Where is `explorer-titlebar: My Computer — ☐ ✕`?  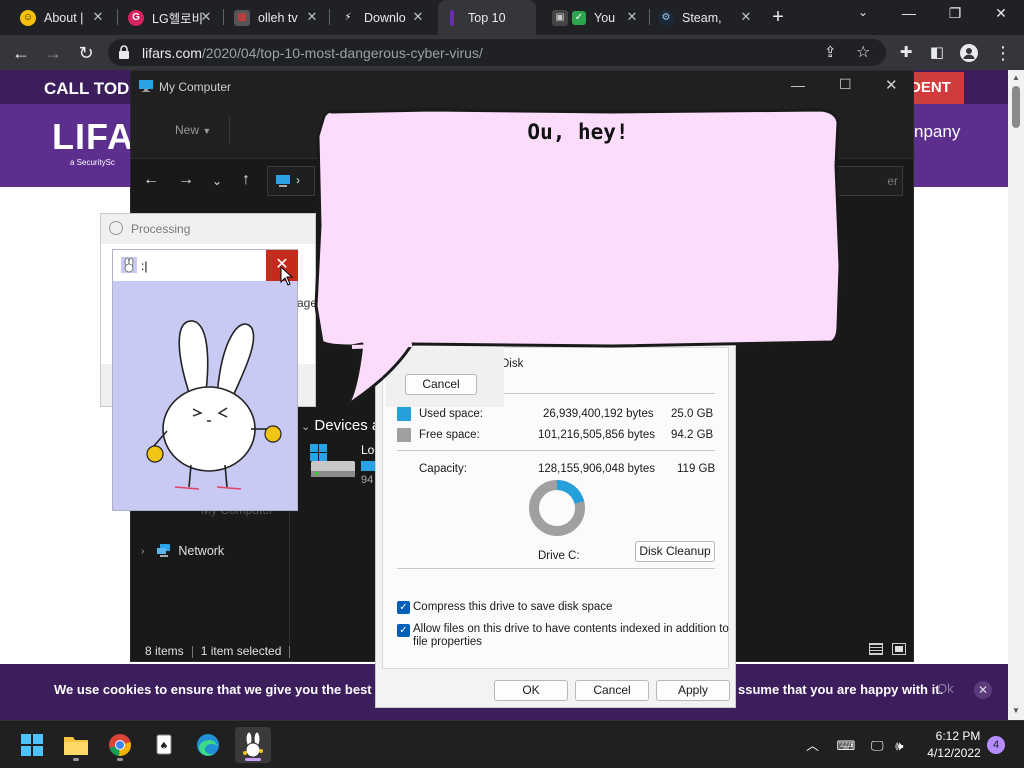 explorer-titlebar: My Computer — ☐ ✕ is located at coordinates (522, 87).